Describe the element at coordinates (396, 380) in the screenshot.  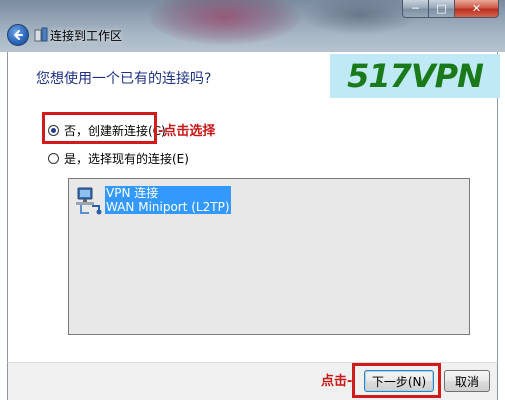
I see `highlight-box-next` at that location.